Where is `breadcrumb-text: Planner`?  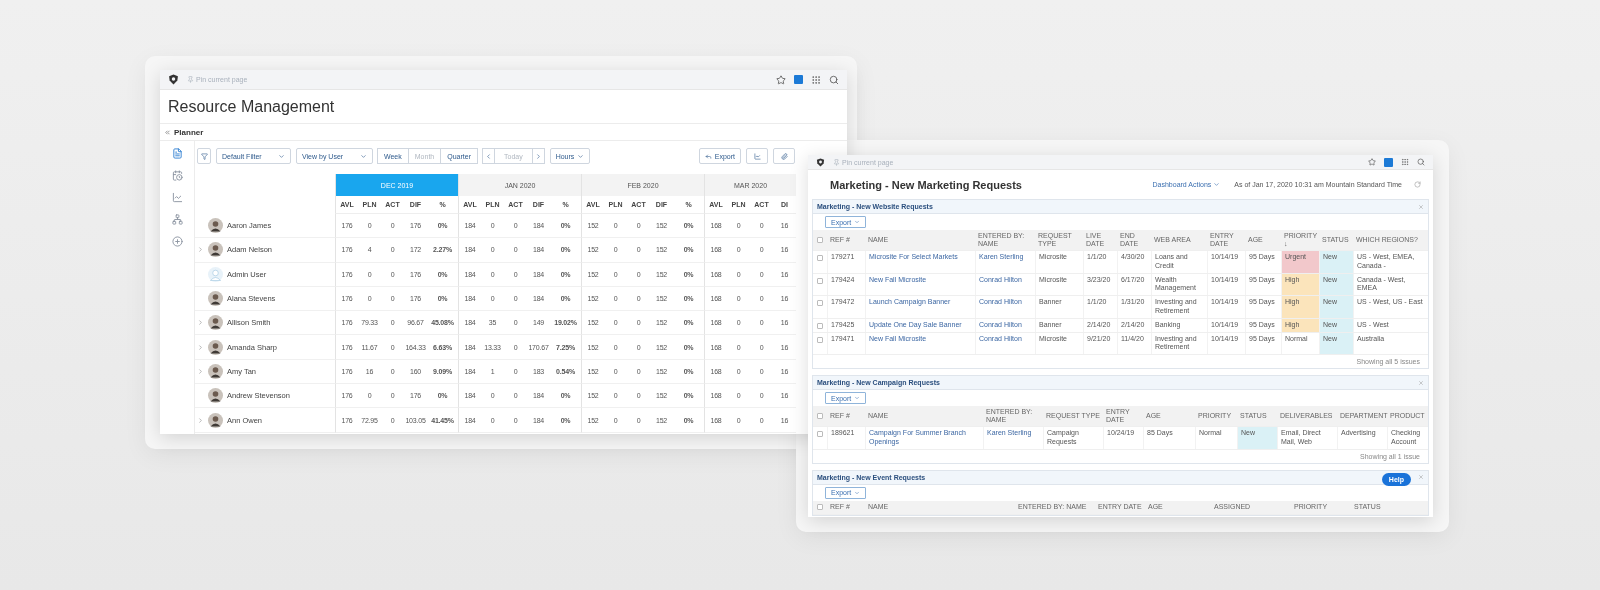 breadcrumb-text: Planner is located at coordinates (189, 132).